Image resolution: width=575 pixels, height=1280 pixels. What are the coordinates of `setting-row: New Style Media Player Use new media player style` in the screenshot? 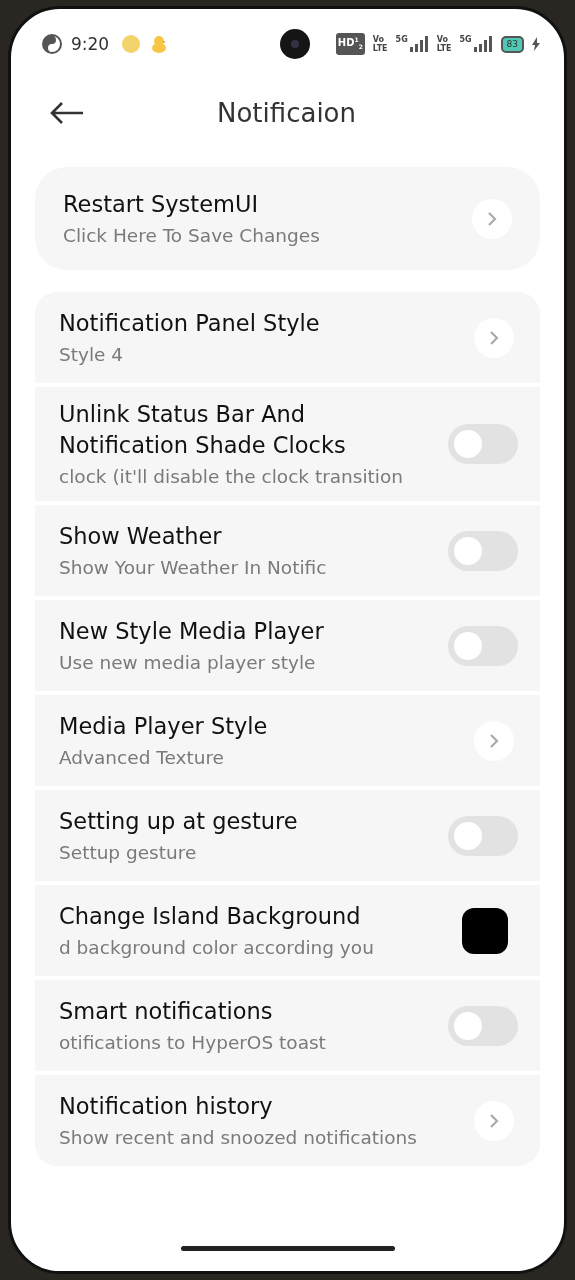 It's located at (287, 645).